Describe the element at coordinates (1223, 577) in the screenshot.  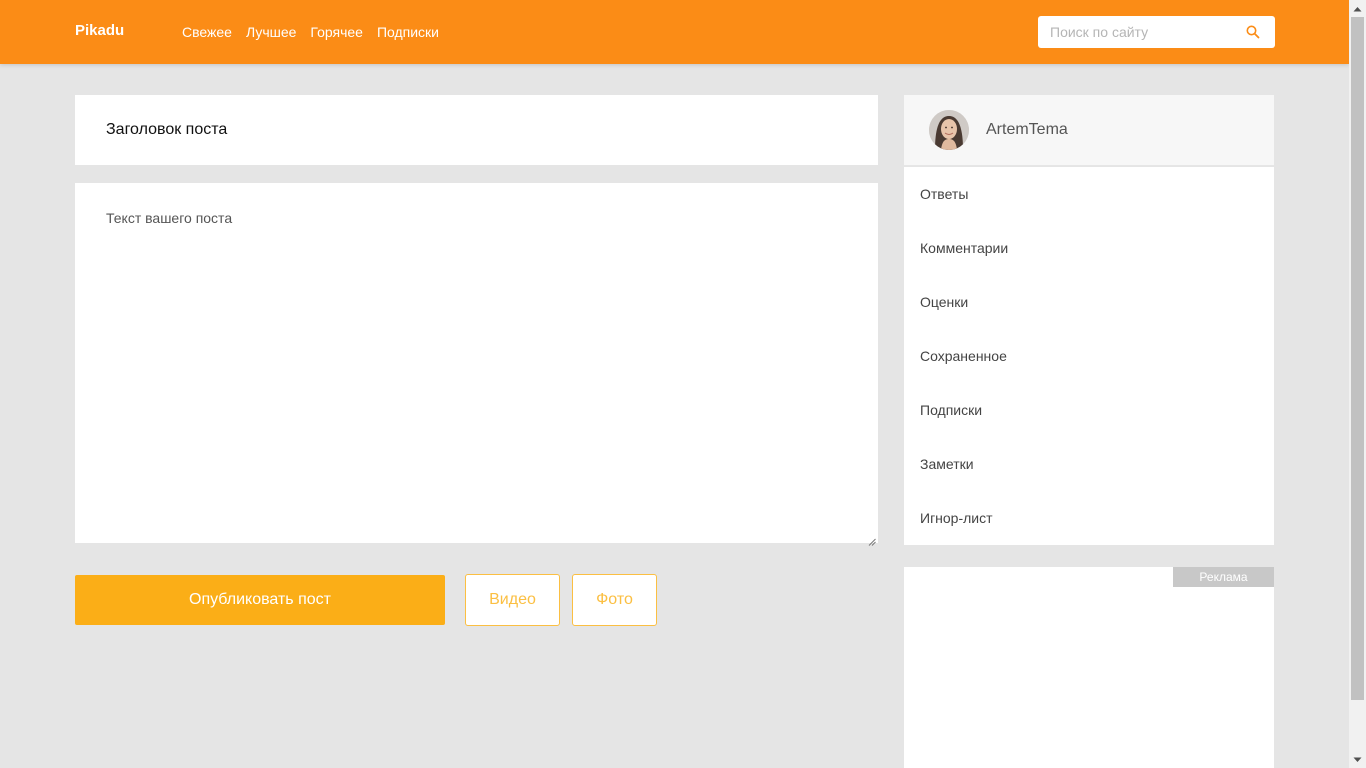
I see `ad-label: Реклама` at that location.